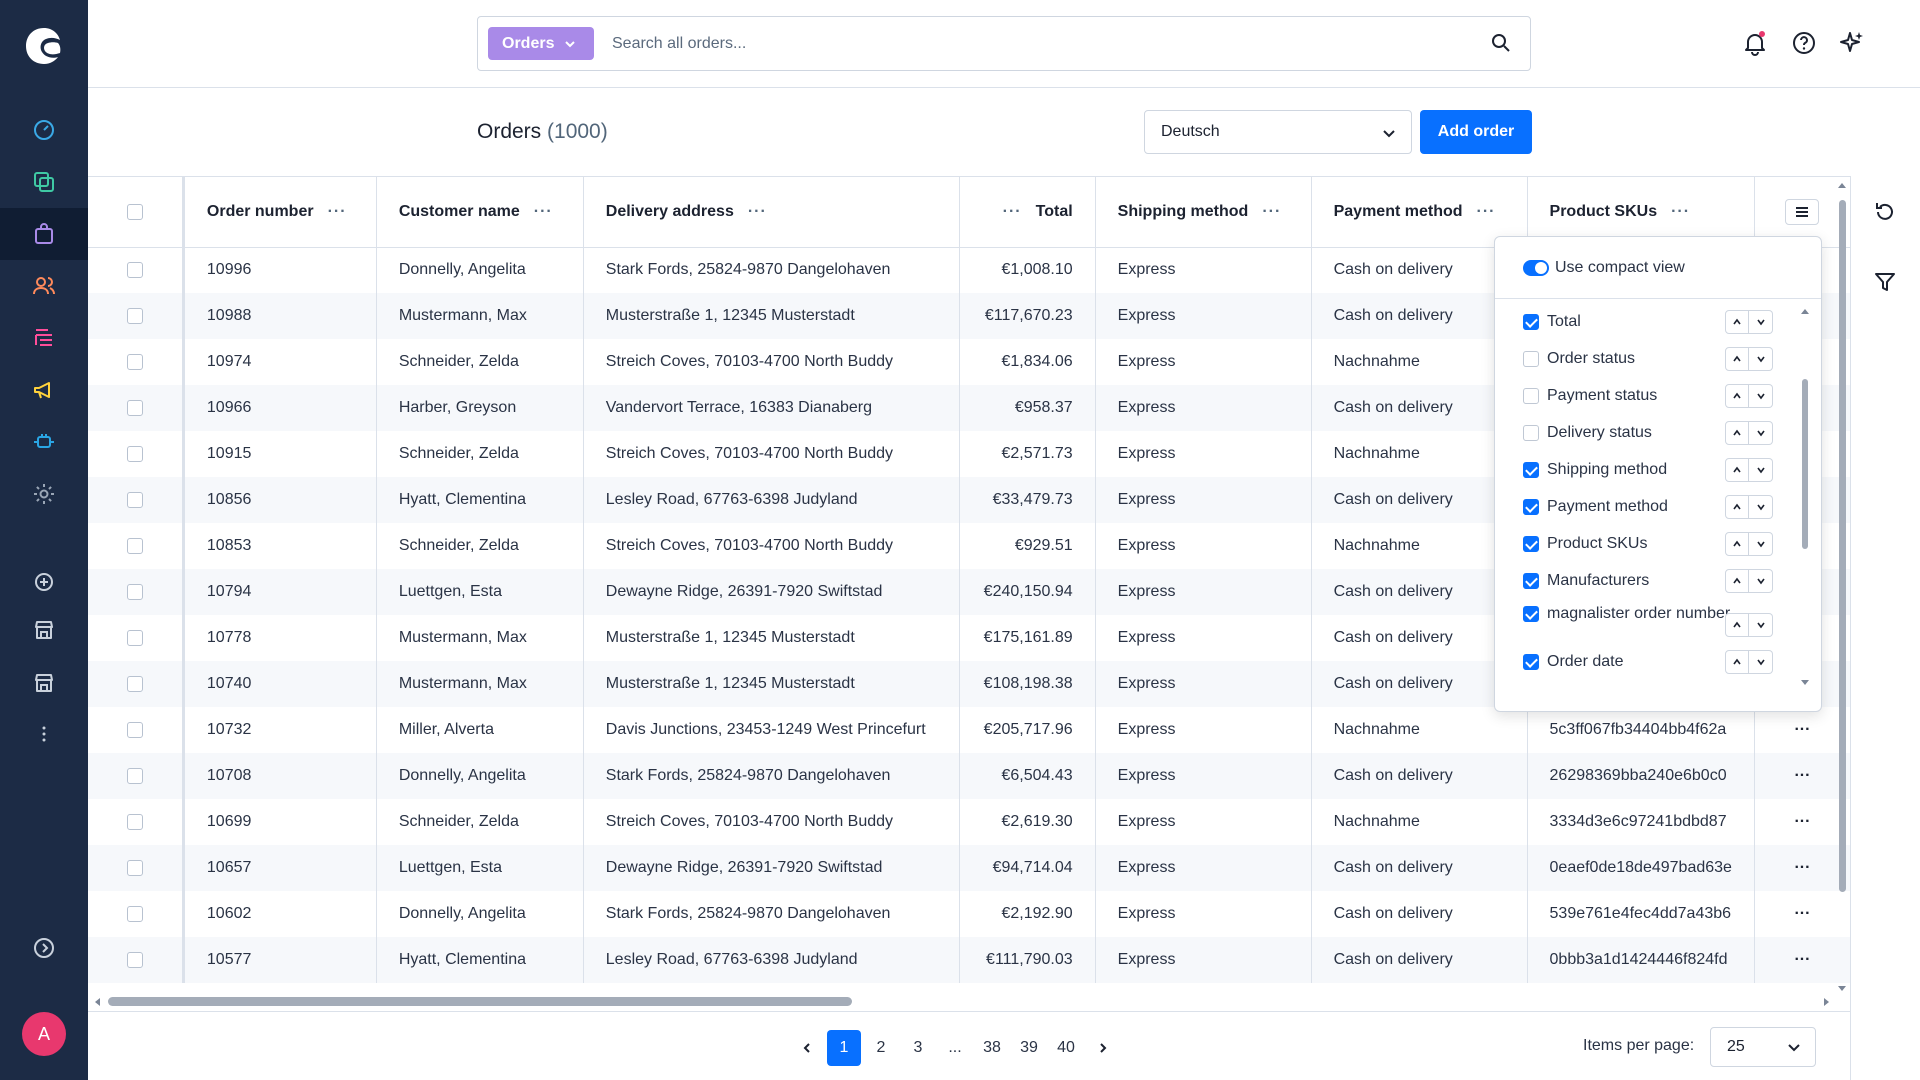 The width and height of the screenshot is (1920, 1080). I want to click on scroll-up-icon, so click(1842, 185).